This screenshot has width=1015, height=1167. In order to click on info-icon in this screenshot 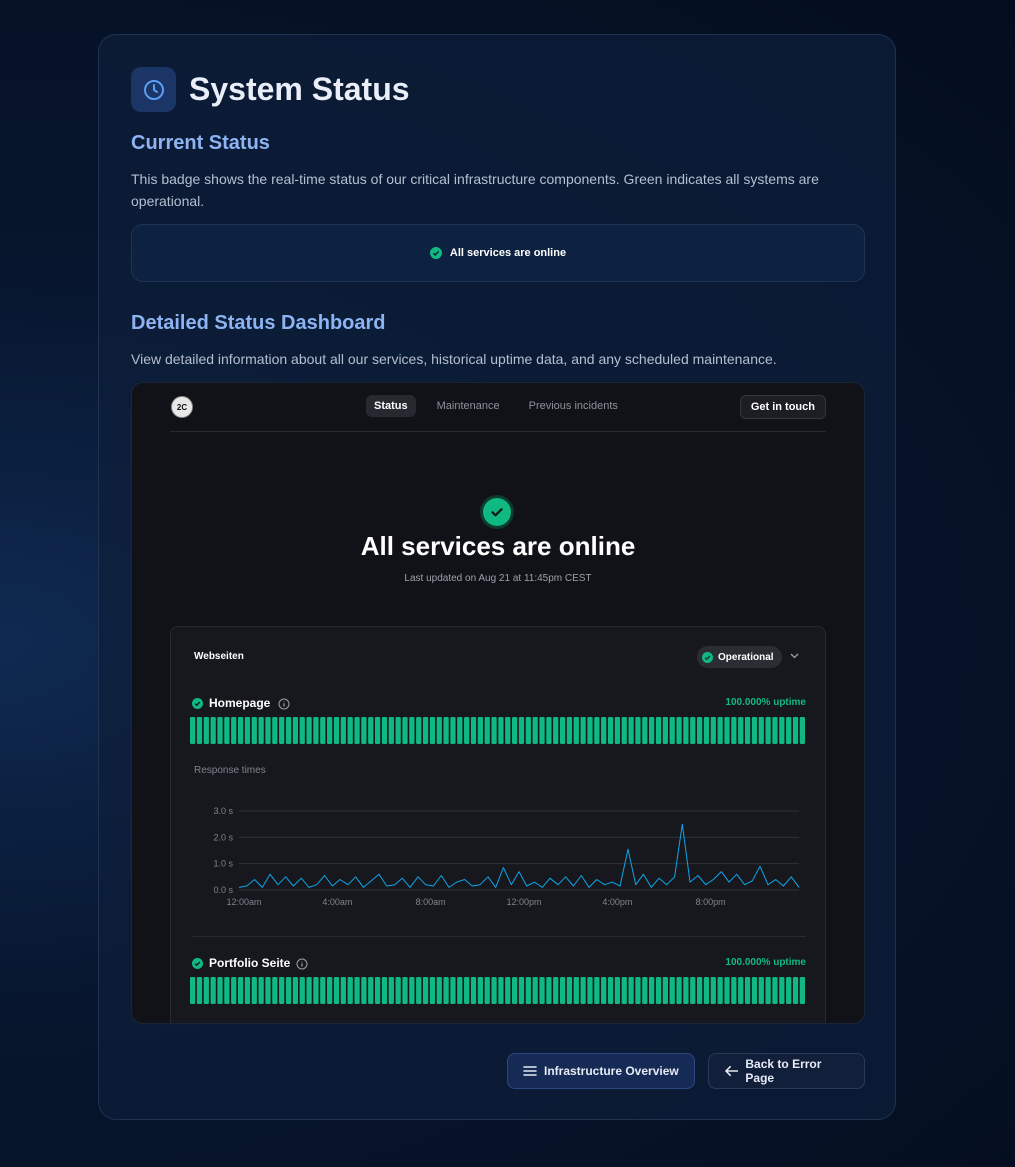, I will do `click(284, 704)`.